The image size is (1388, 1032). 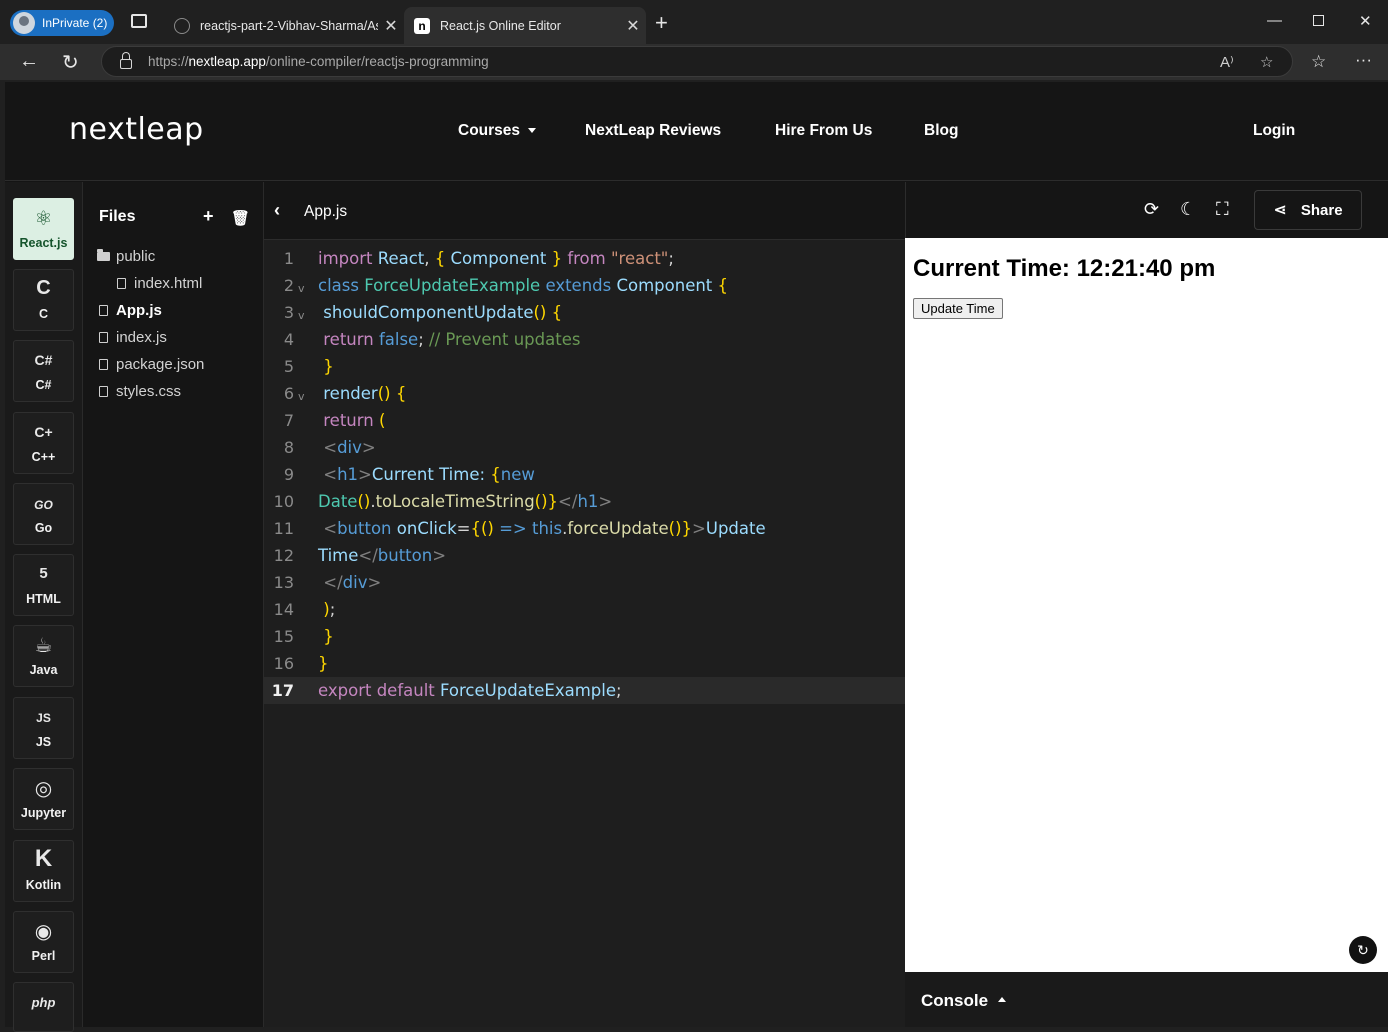 I want to click on lang-java: ☕ Java, so click(x=43, y=656).